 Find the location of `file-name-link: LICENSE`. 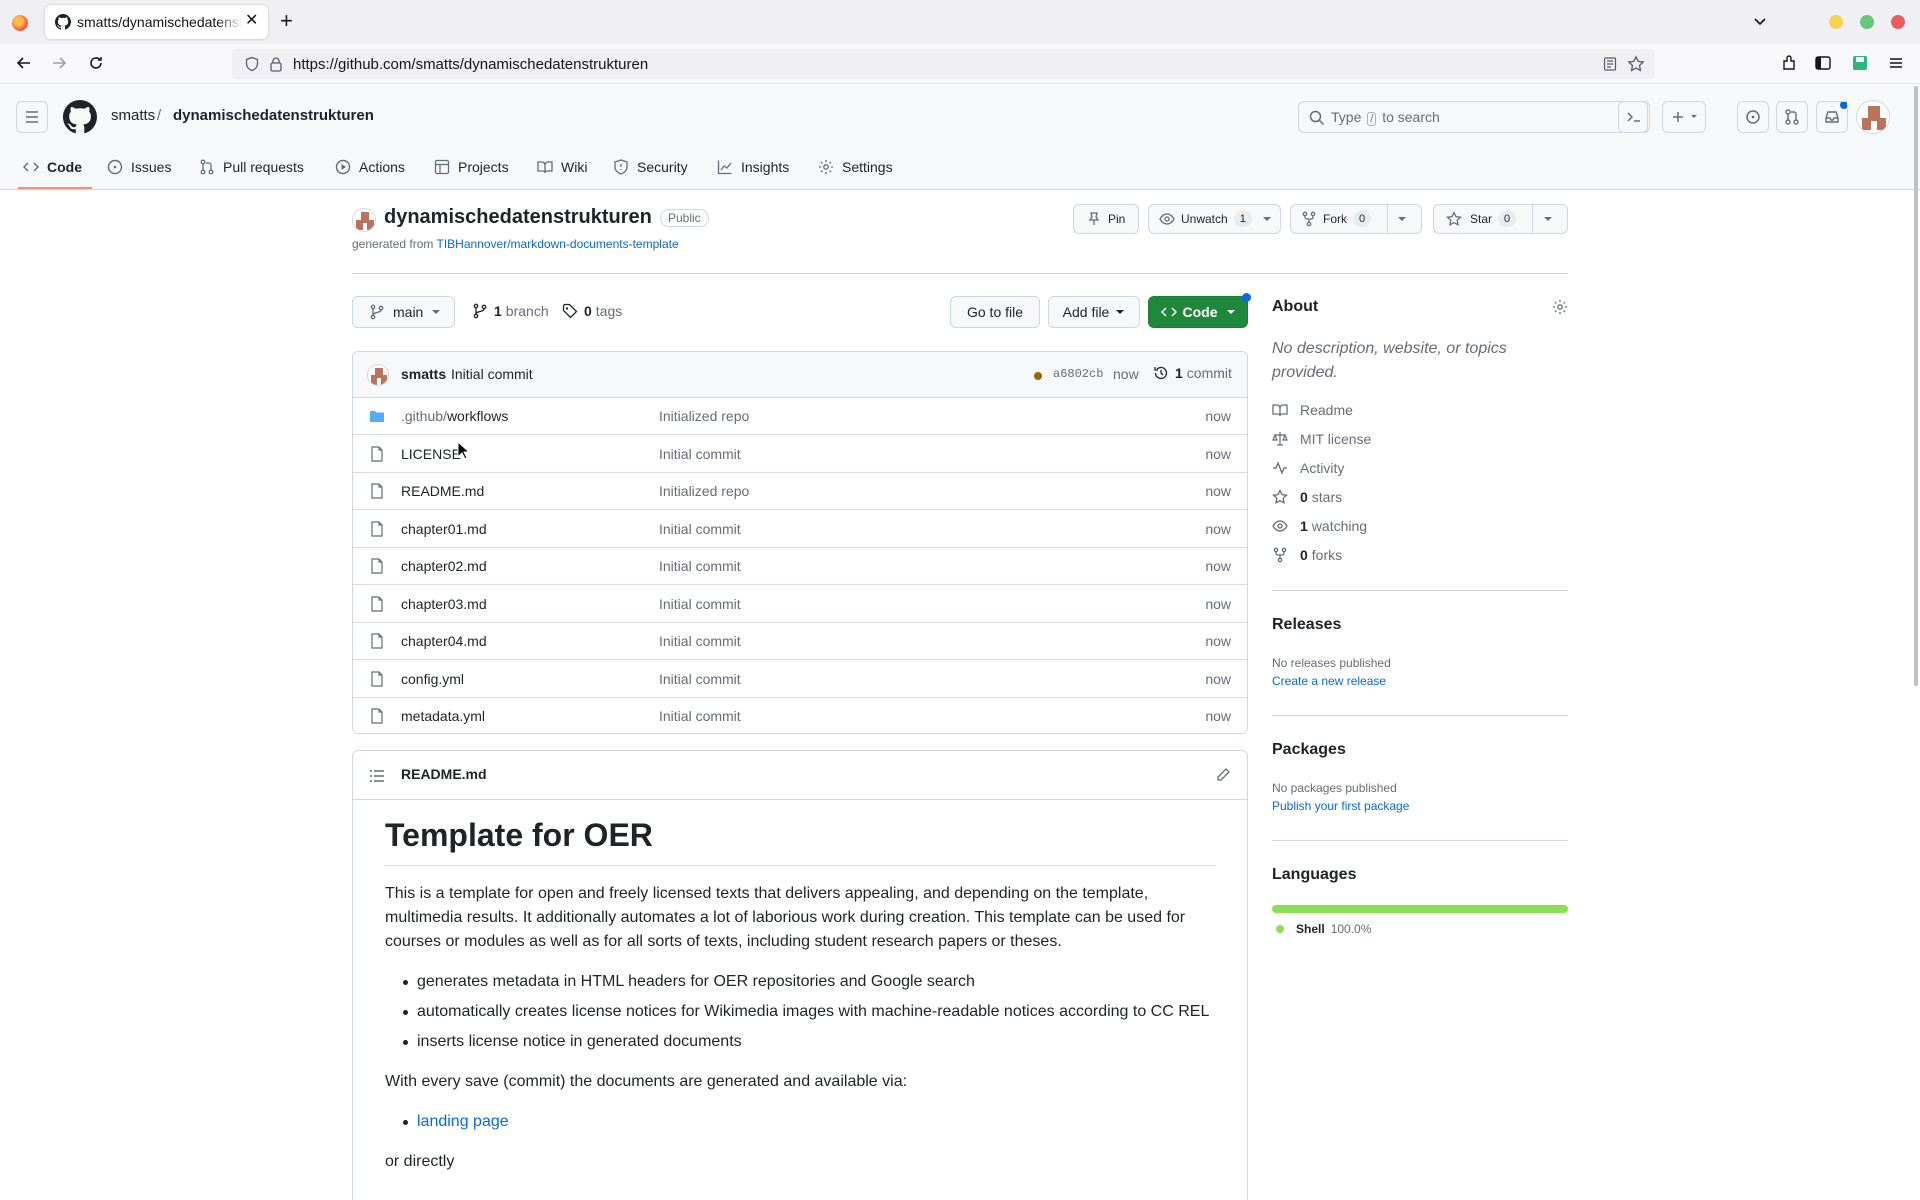

file-name-link: LICENSE is located at coordinates (431, 454).